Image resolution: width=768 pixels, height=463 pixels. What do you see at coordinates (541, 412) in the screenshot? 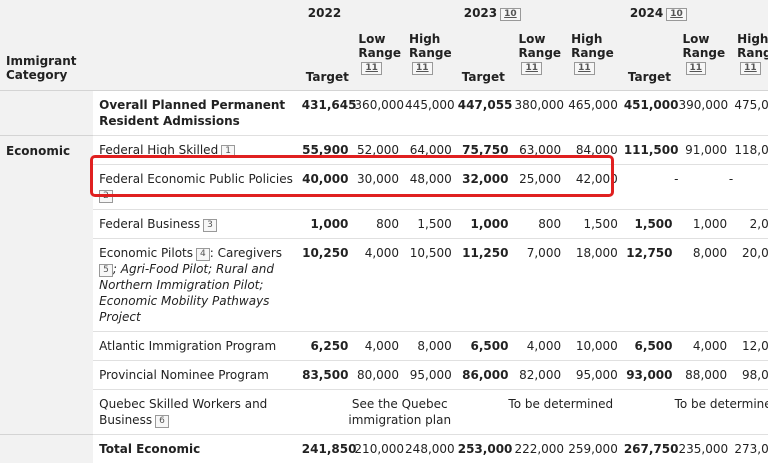
I see `note-cell: To be determined` at bounding box center [541, 412].